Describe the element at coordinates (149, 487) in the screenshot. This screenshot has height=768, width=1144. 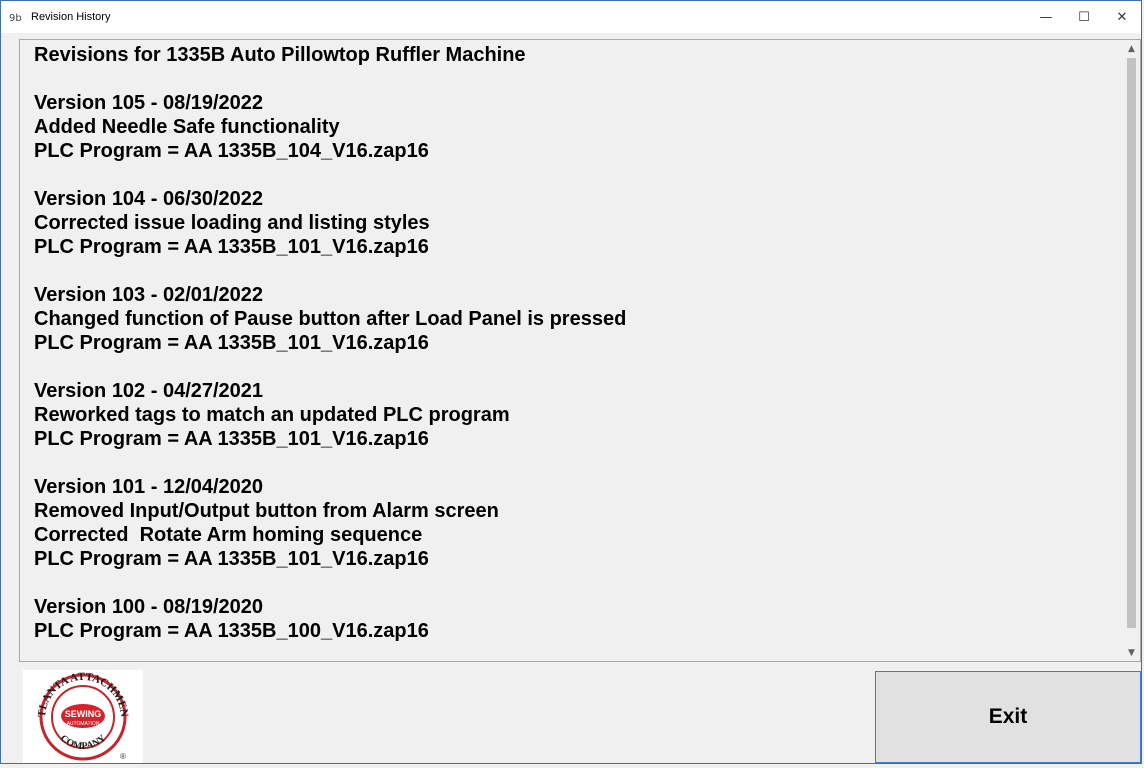
I see `revision-version: Version 101 - 12/04/2020` at that location.